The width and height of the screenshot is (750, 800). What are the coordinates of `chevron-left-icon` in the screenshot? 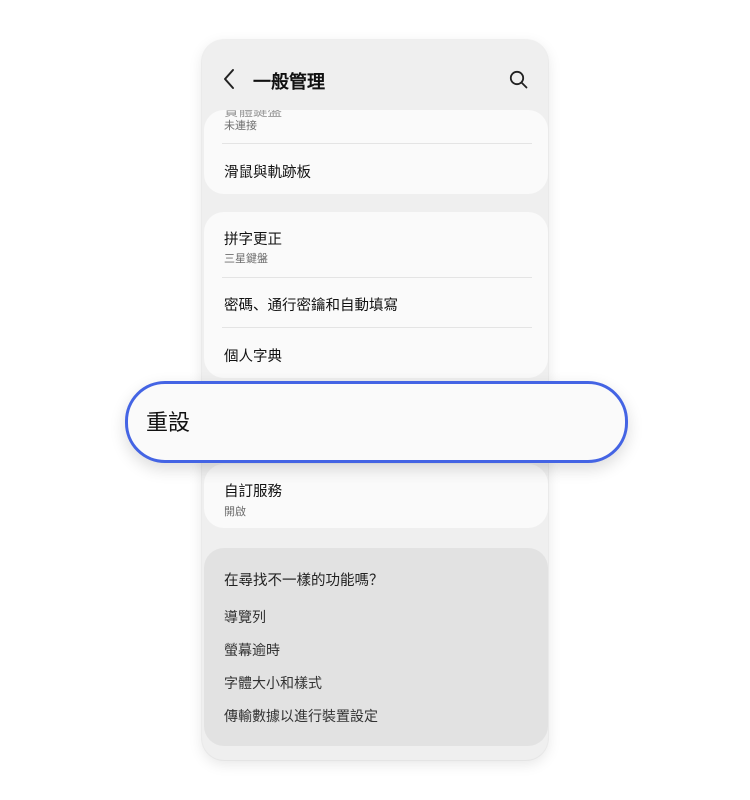 It's located at (229, 79).